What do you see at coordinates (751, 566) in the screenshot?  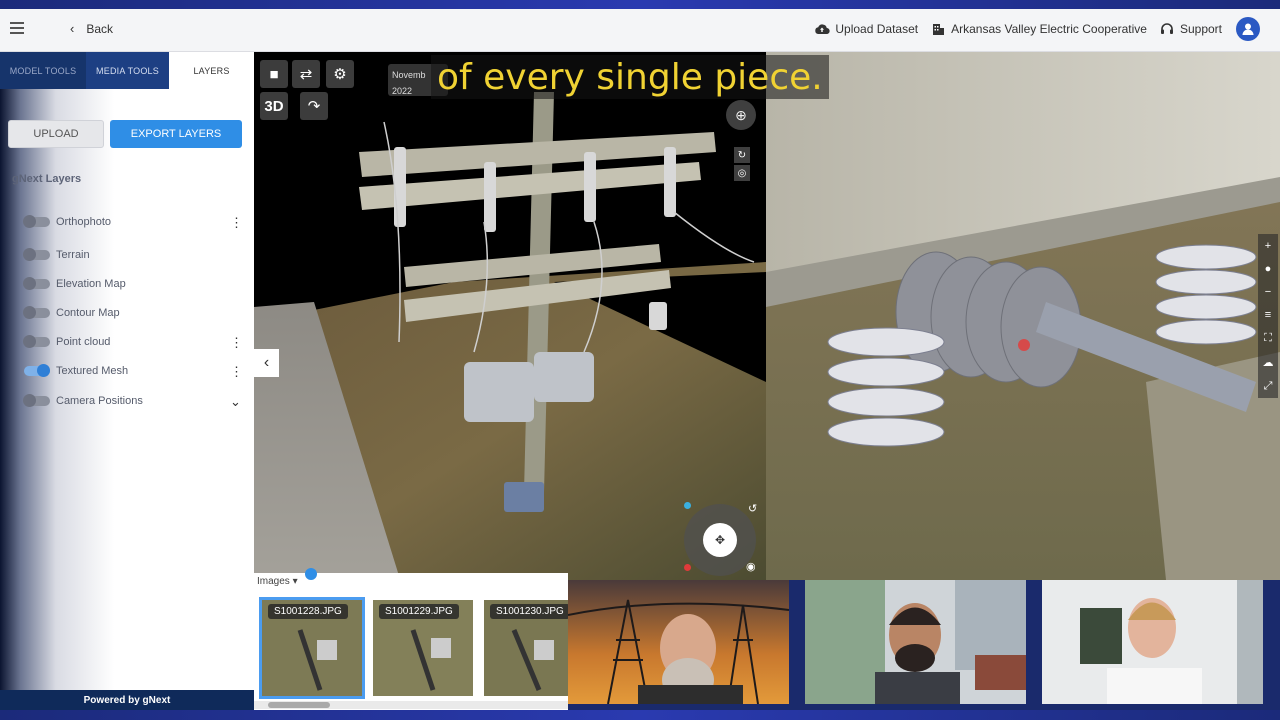 I see `eye-icon: ◉` at bounding box center [751, 566].